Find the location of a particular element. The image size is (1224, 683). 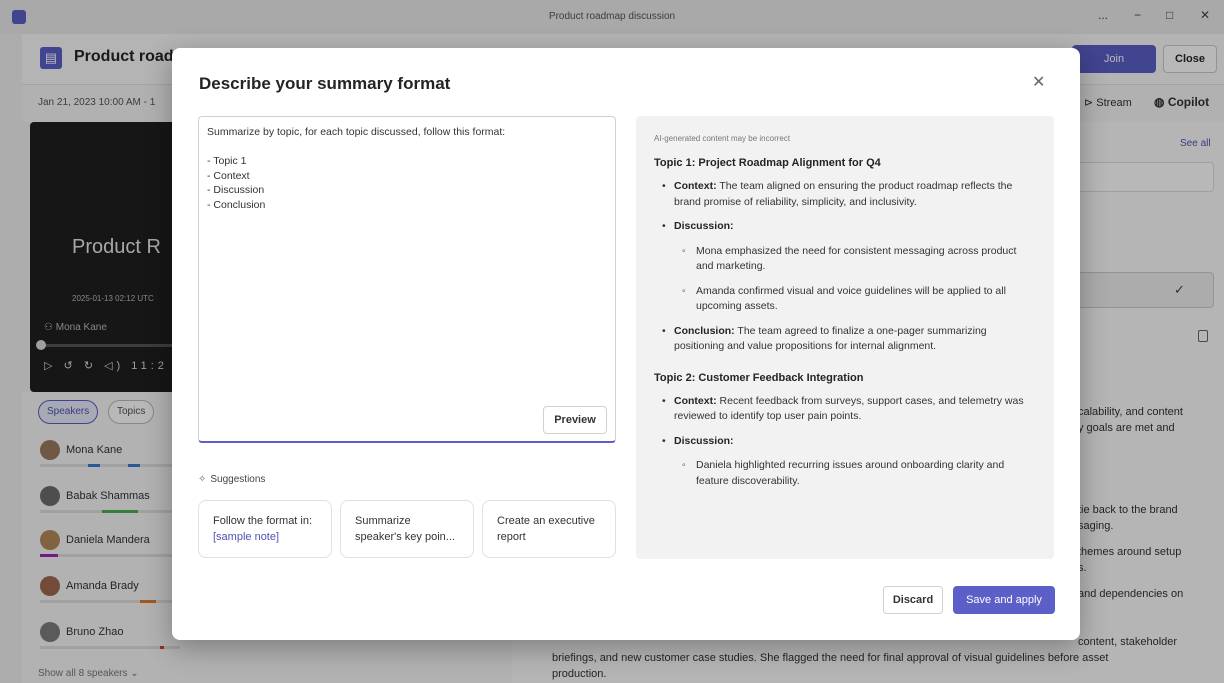

suggestion-follow-format: Follow the format in: [sample note] is located at coordinates (265, 529).